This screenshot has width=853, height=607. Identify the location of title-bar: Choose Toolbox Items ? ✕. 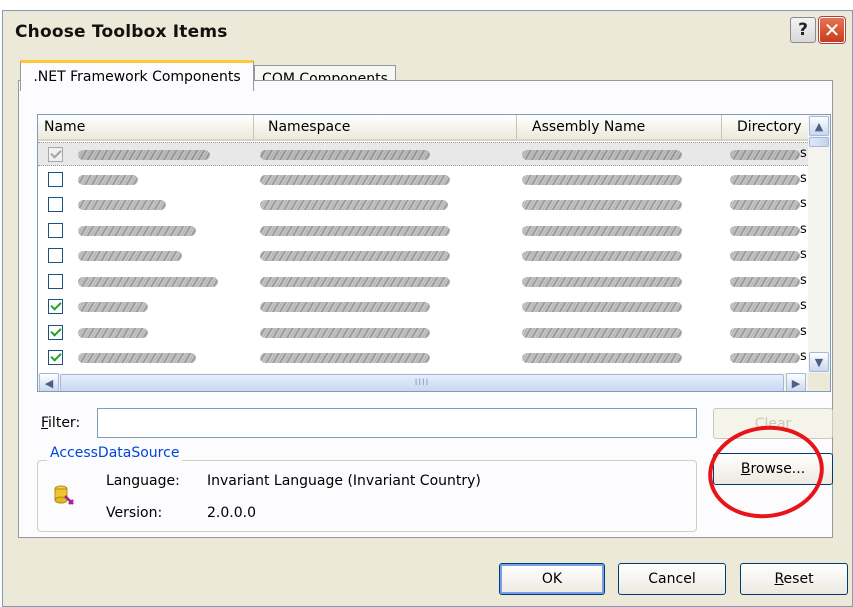
(427, 32).